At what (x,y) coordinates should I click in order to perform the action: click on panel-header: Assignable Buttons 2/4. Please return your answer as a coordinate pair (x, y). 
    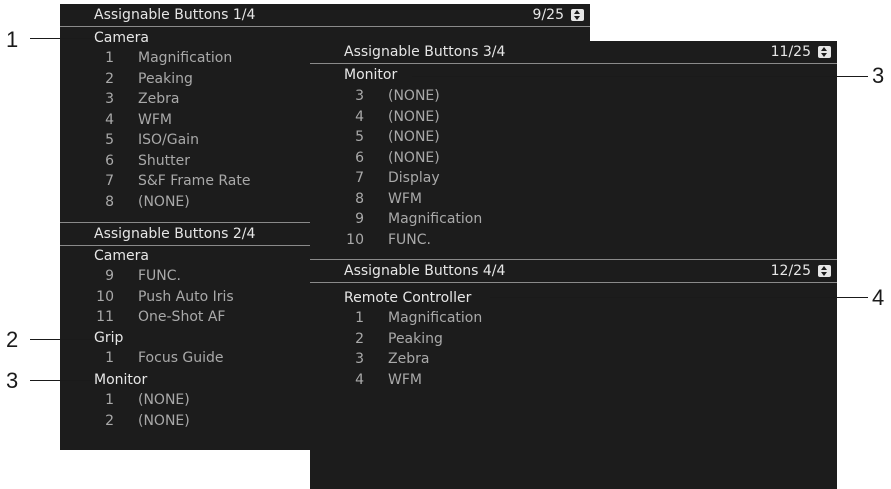
    Looking at the image, I should click on (185, 234).